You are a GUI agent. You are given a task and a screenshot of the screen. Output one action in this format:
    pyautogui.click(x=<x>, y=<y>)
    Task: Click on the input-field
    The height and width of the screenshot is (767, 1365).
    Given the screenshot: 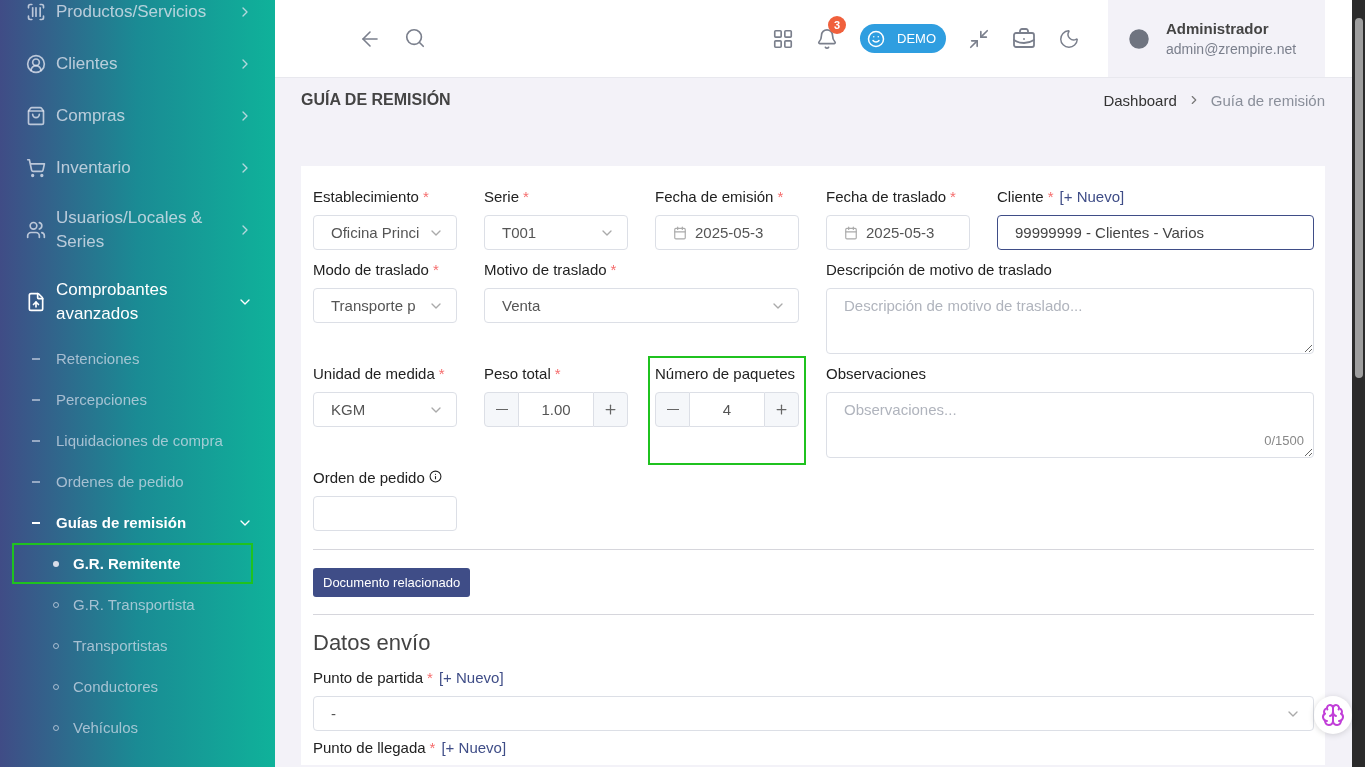 What is the action you would take?
    pyautogui.click(x=385, y=513)
    